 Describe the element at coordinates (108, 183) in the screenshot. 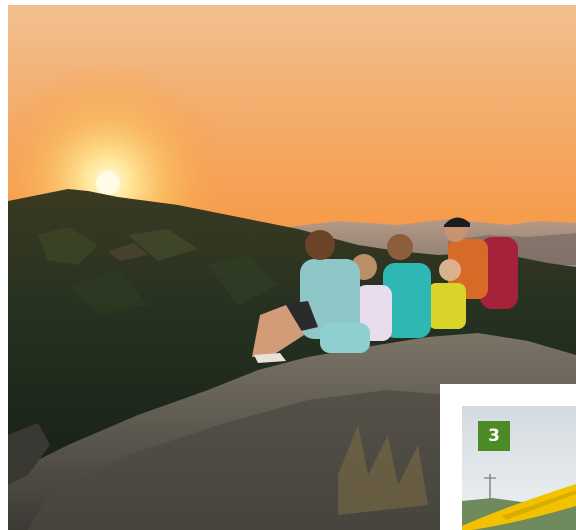

I see `sun` at that location.